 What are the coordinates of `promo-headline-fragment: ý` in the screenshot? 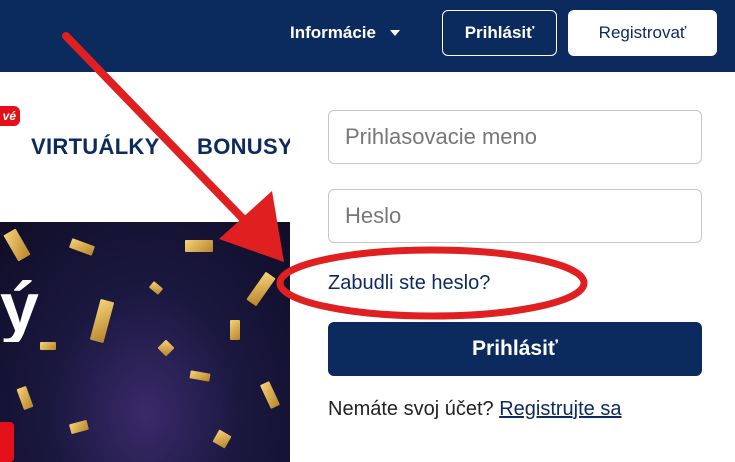 It's located at (19, 307).